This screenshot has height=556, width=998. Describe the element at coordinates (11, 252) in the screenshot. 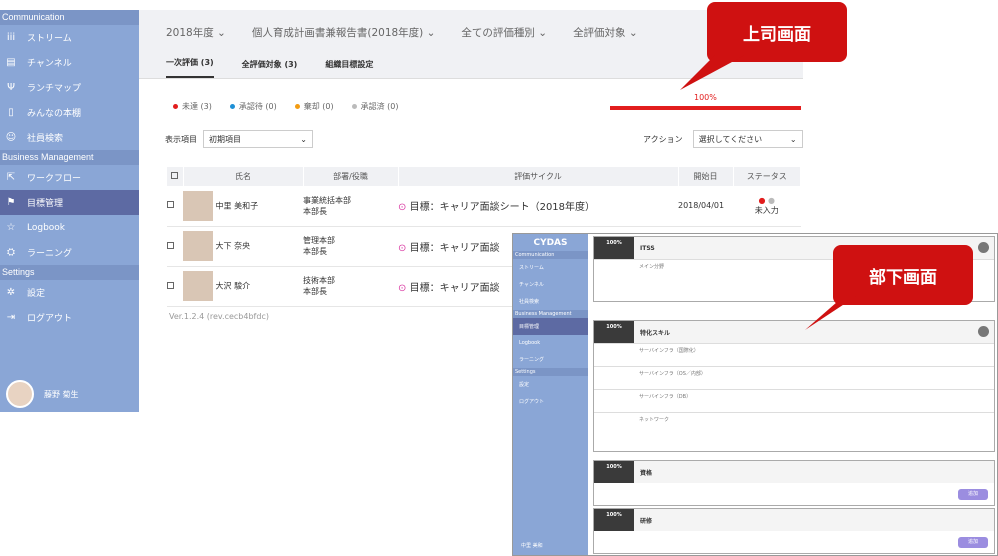

I see `learning-icon: ⛭` at that location.